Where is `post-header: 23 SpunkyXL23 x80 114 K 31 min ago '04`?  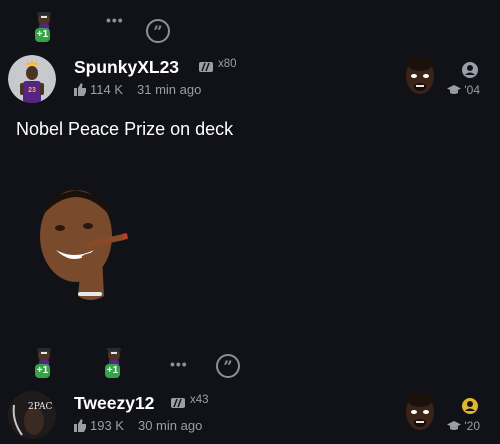 post-header: 23 SpunkyXL23 x80 114 K 31 min ago '04 is located at coordinates (250, 79).